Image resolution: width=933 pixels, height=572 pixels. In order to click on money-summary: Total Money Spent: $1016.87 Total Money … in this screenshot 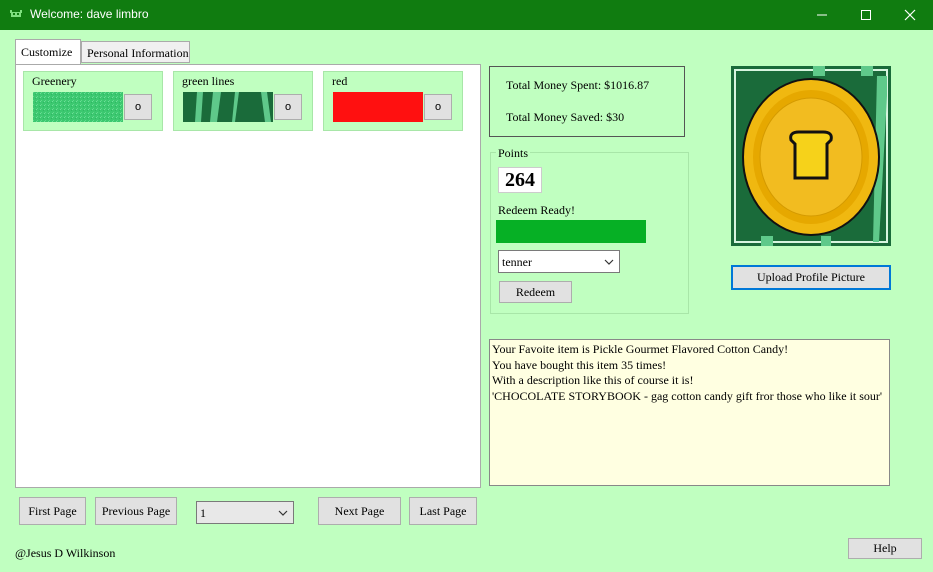, I will do `click(587, 101)`.